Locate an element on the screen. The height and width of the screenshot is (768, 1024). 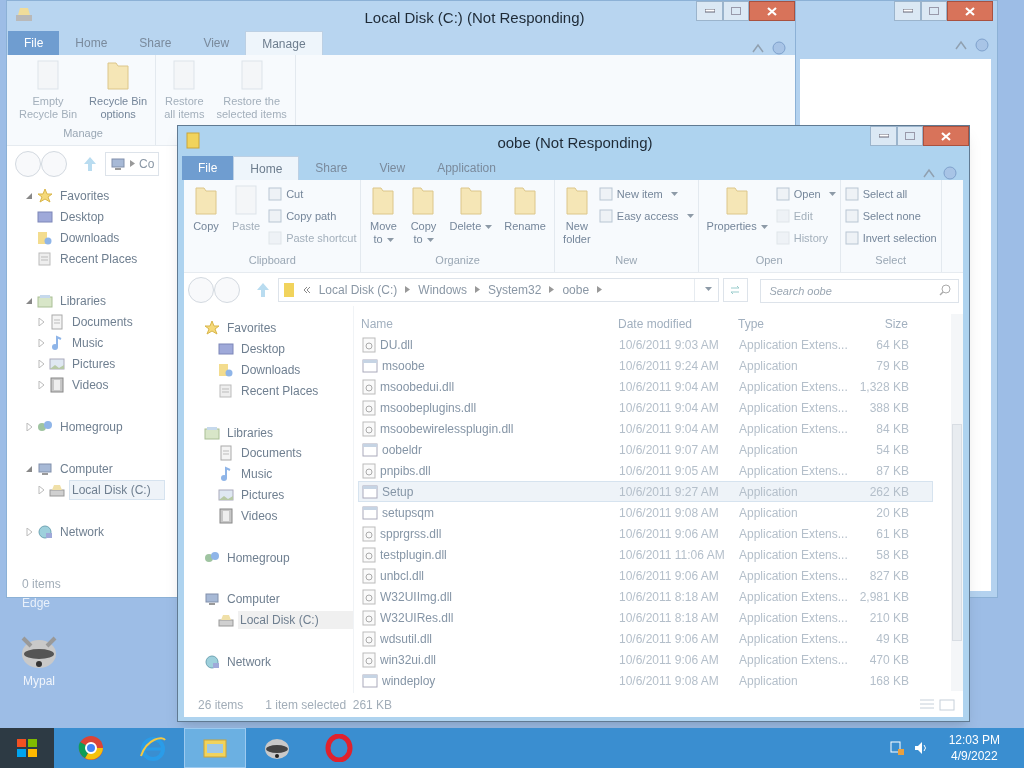
breadcrumb-item: Co is located at coordinates (147, 163).